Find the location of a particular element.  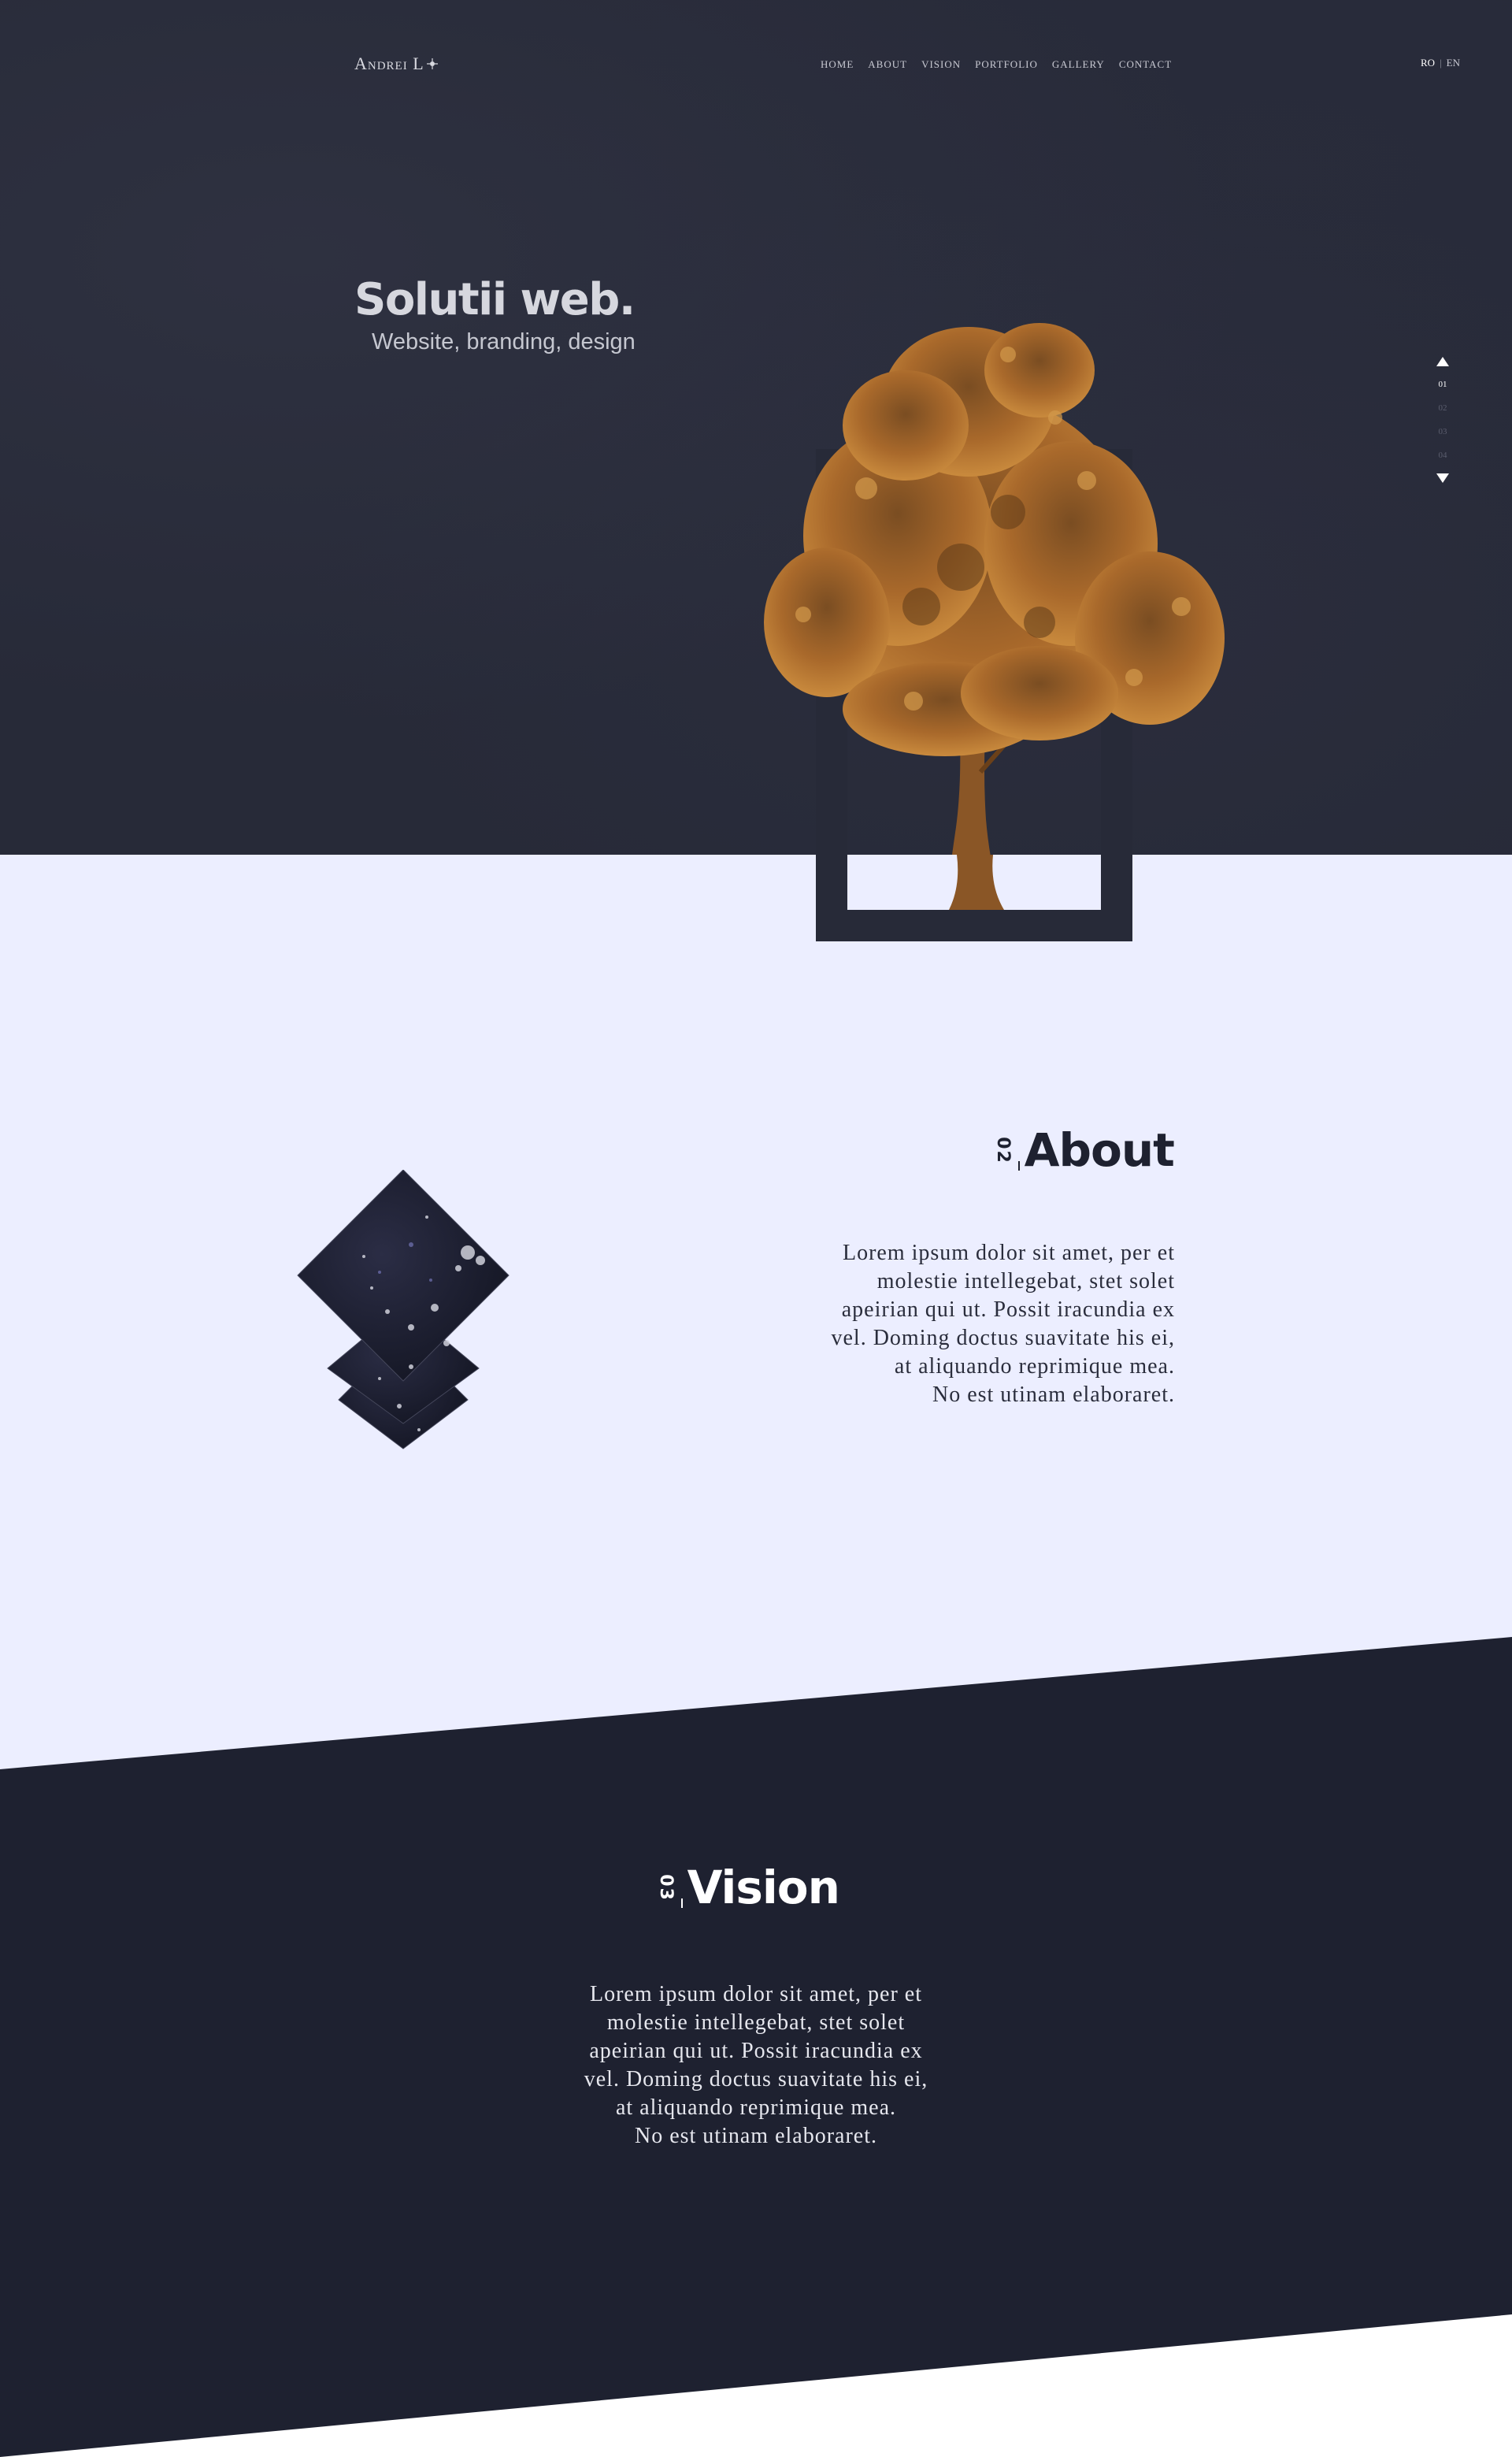

vision-section-number: 03 is located at coordinates (665, 1887).